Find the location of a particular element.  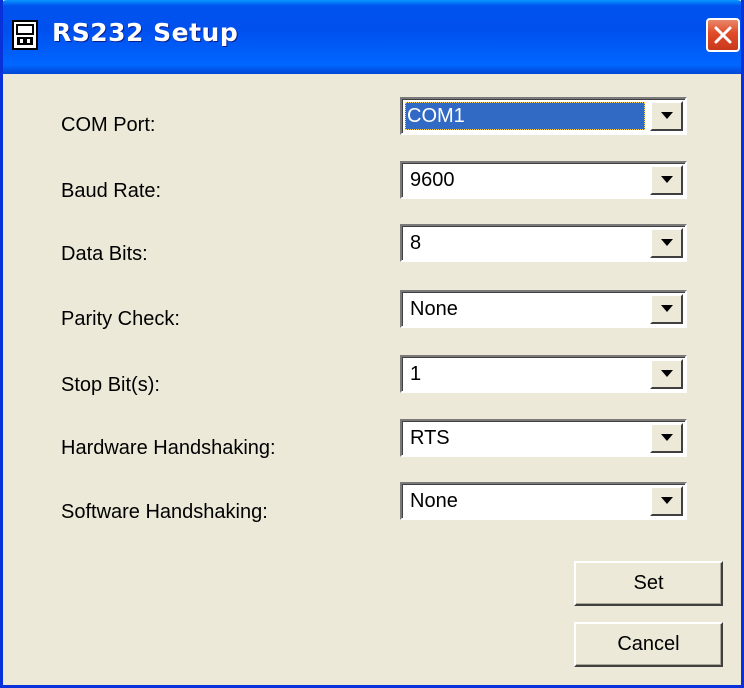

title-bar: RS232 Setup is located at coordinates (372, 37).